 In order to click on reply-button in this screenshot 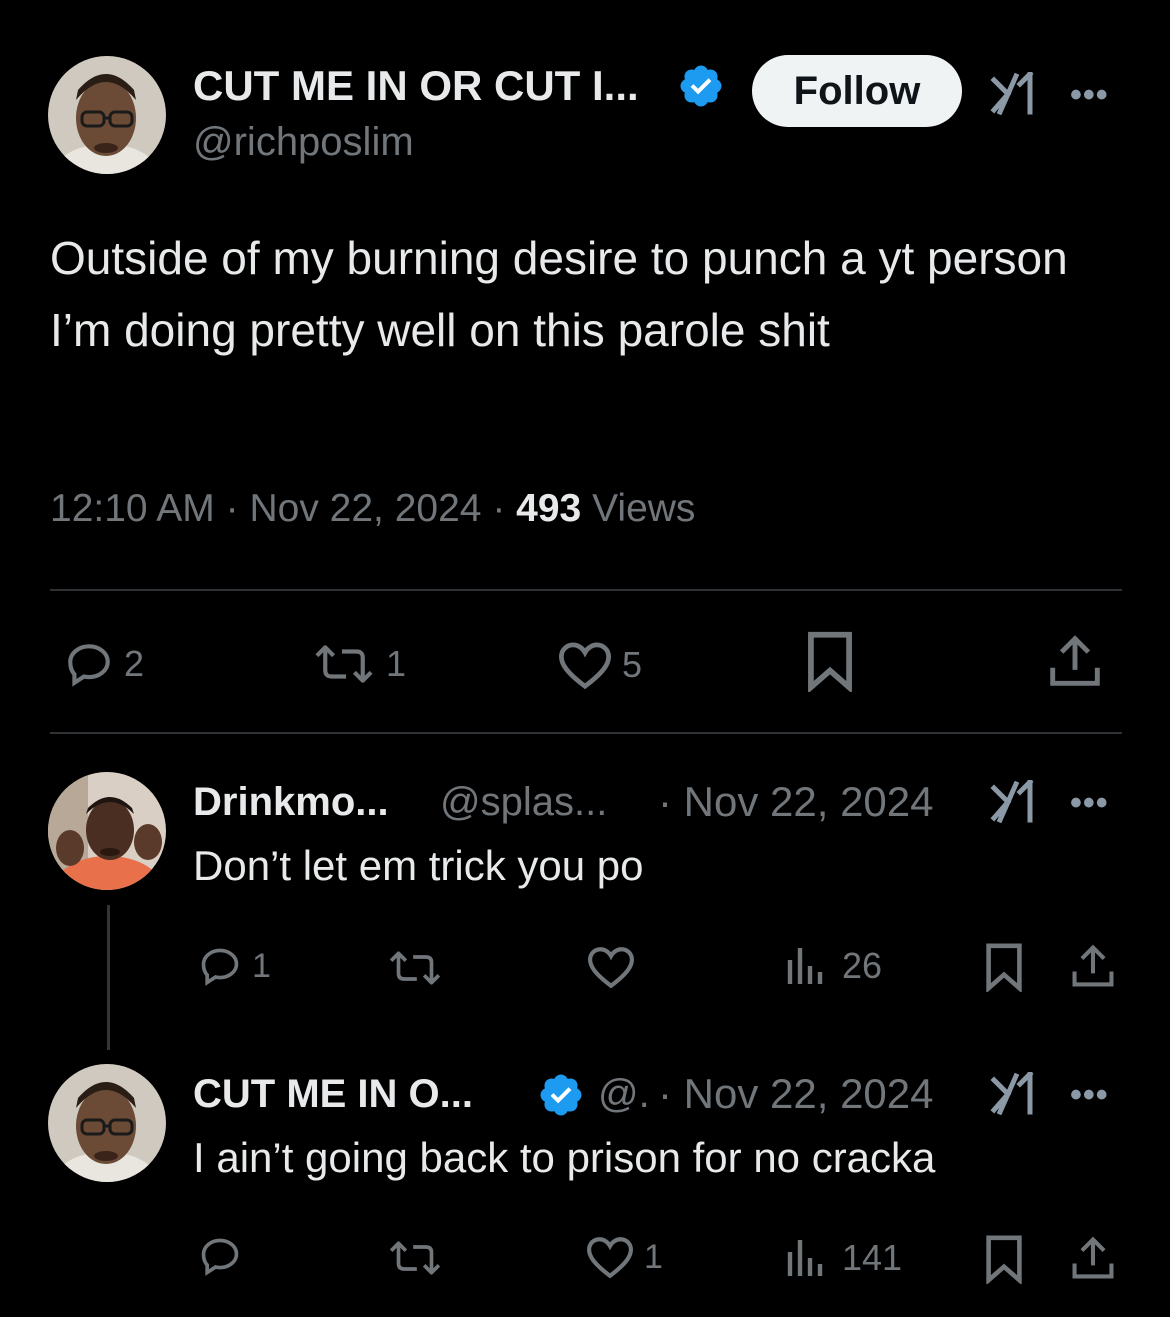, I will do `click(220, 1256)`.